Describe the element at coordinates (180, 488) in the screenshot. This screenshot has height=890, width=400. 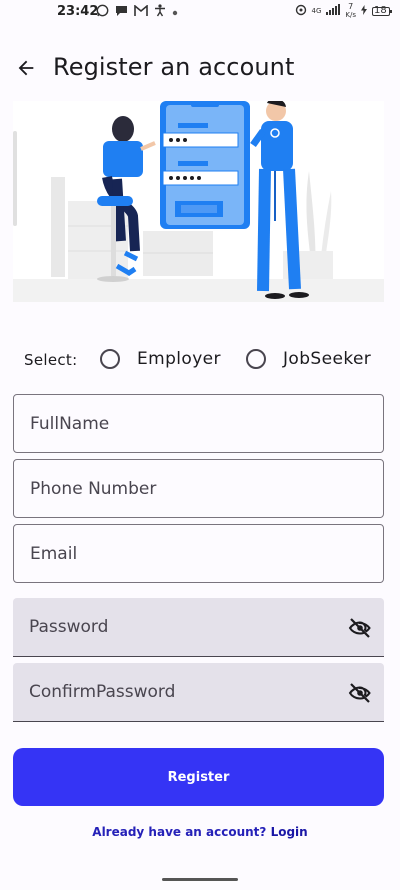
I see `phone-input` at that location.